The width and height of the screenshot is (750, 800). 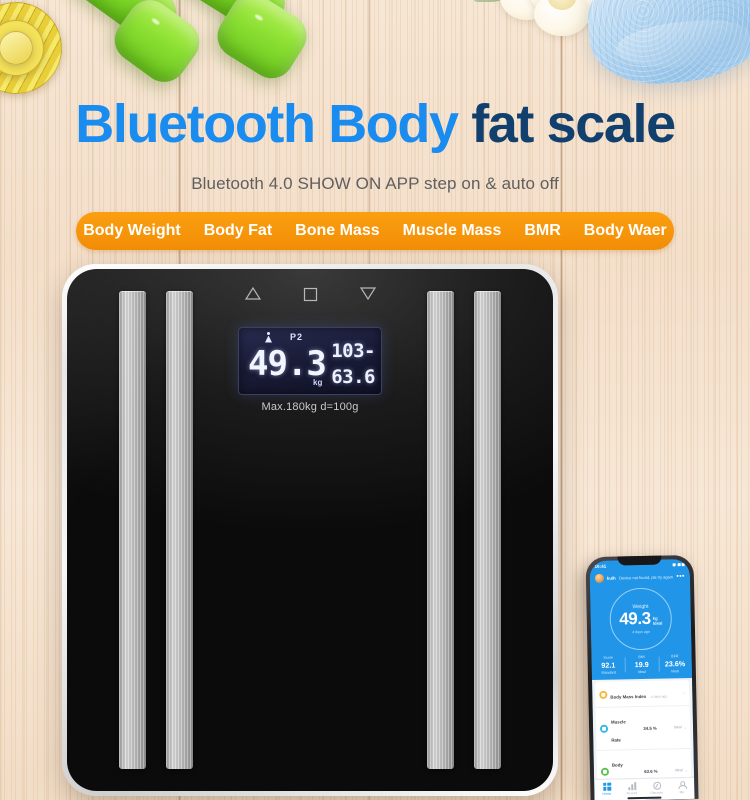 I want to click on stat-key: Score, so click(x=608, y=657).